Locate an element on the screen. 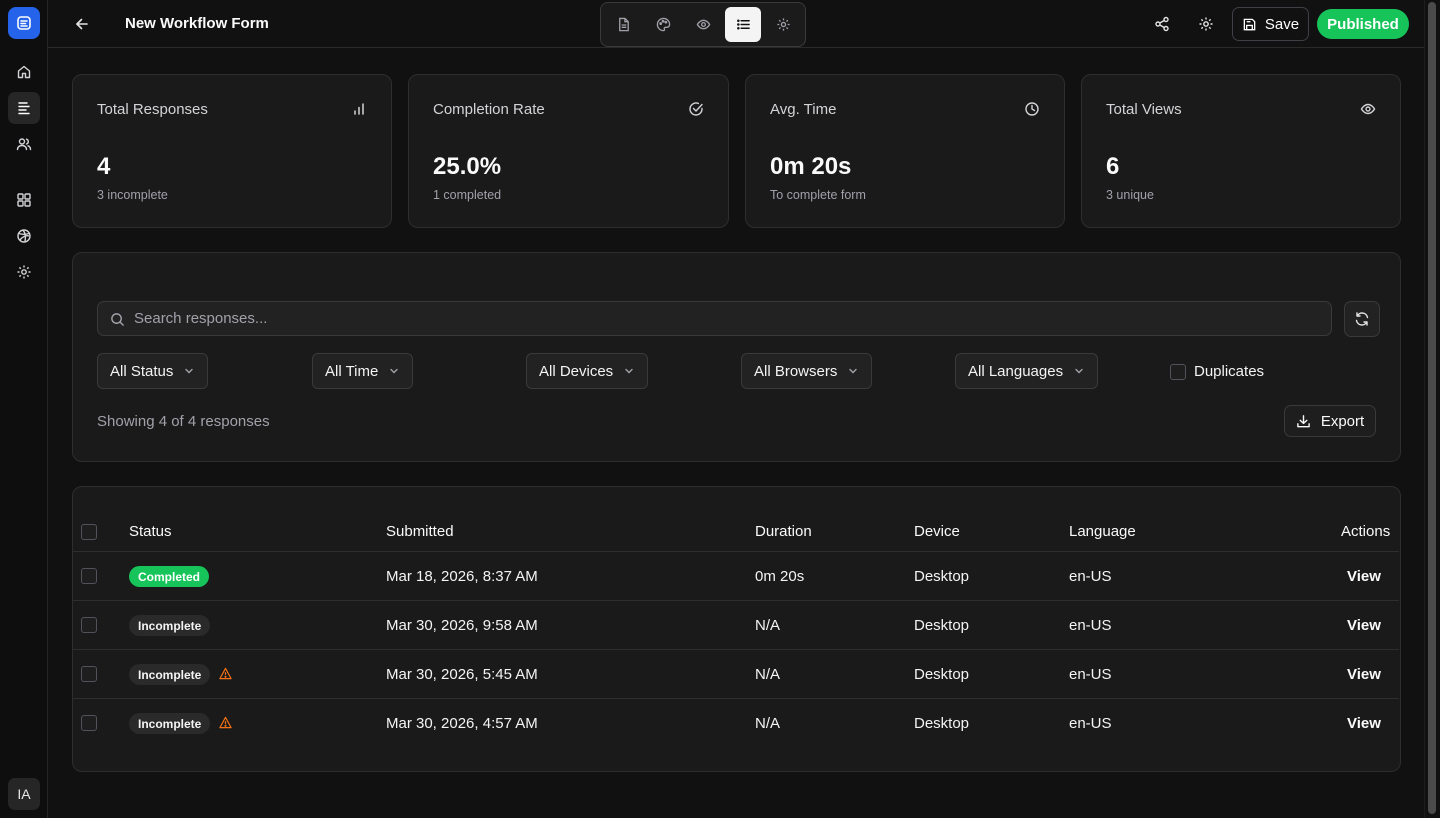 This screenshot has height=818, width=1440. submitted-cell: Mar 30, 2026, 9:58 AM is located at coordinates (462, 625).